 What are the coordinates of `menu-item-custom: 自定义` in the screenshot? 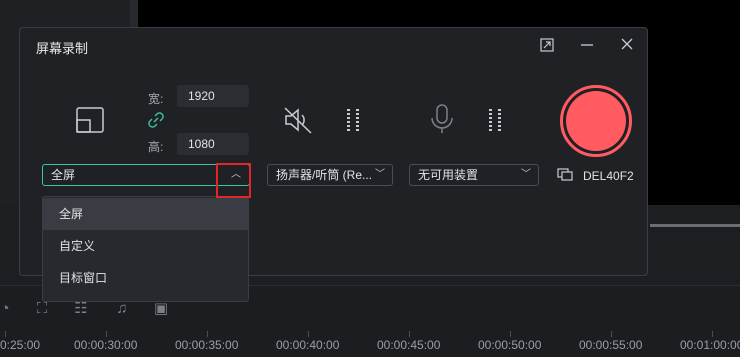 It's located at (145, 246).